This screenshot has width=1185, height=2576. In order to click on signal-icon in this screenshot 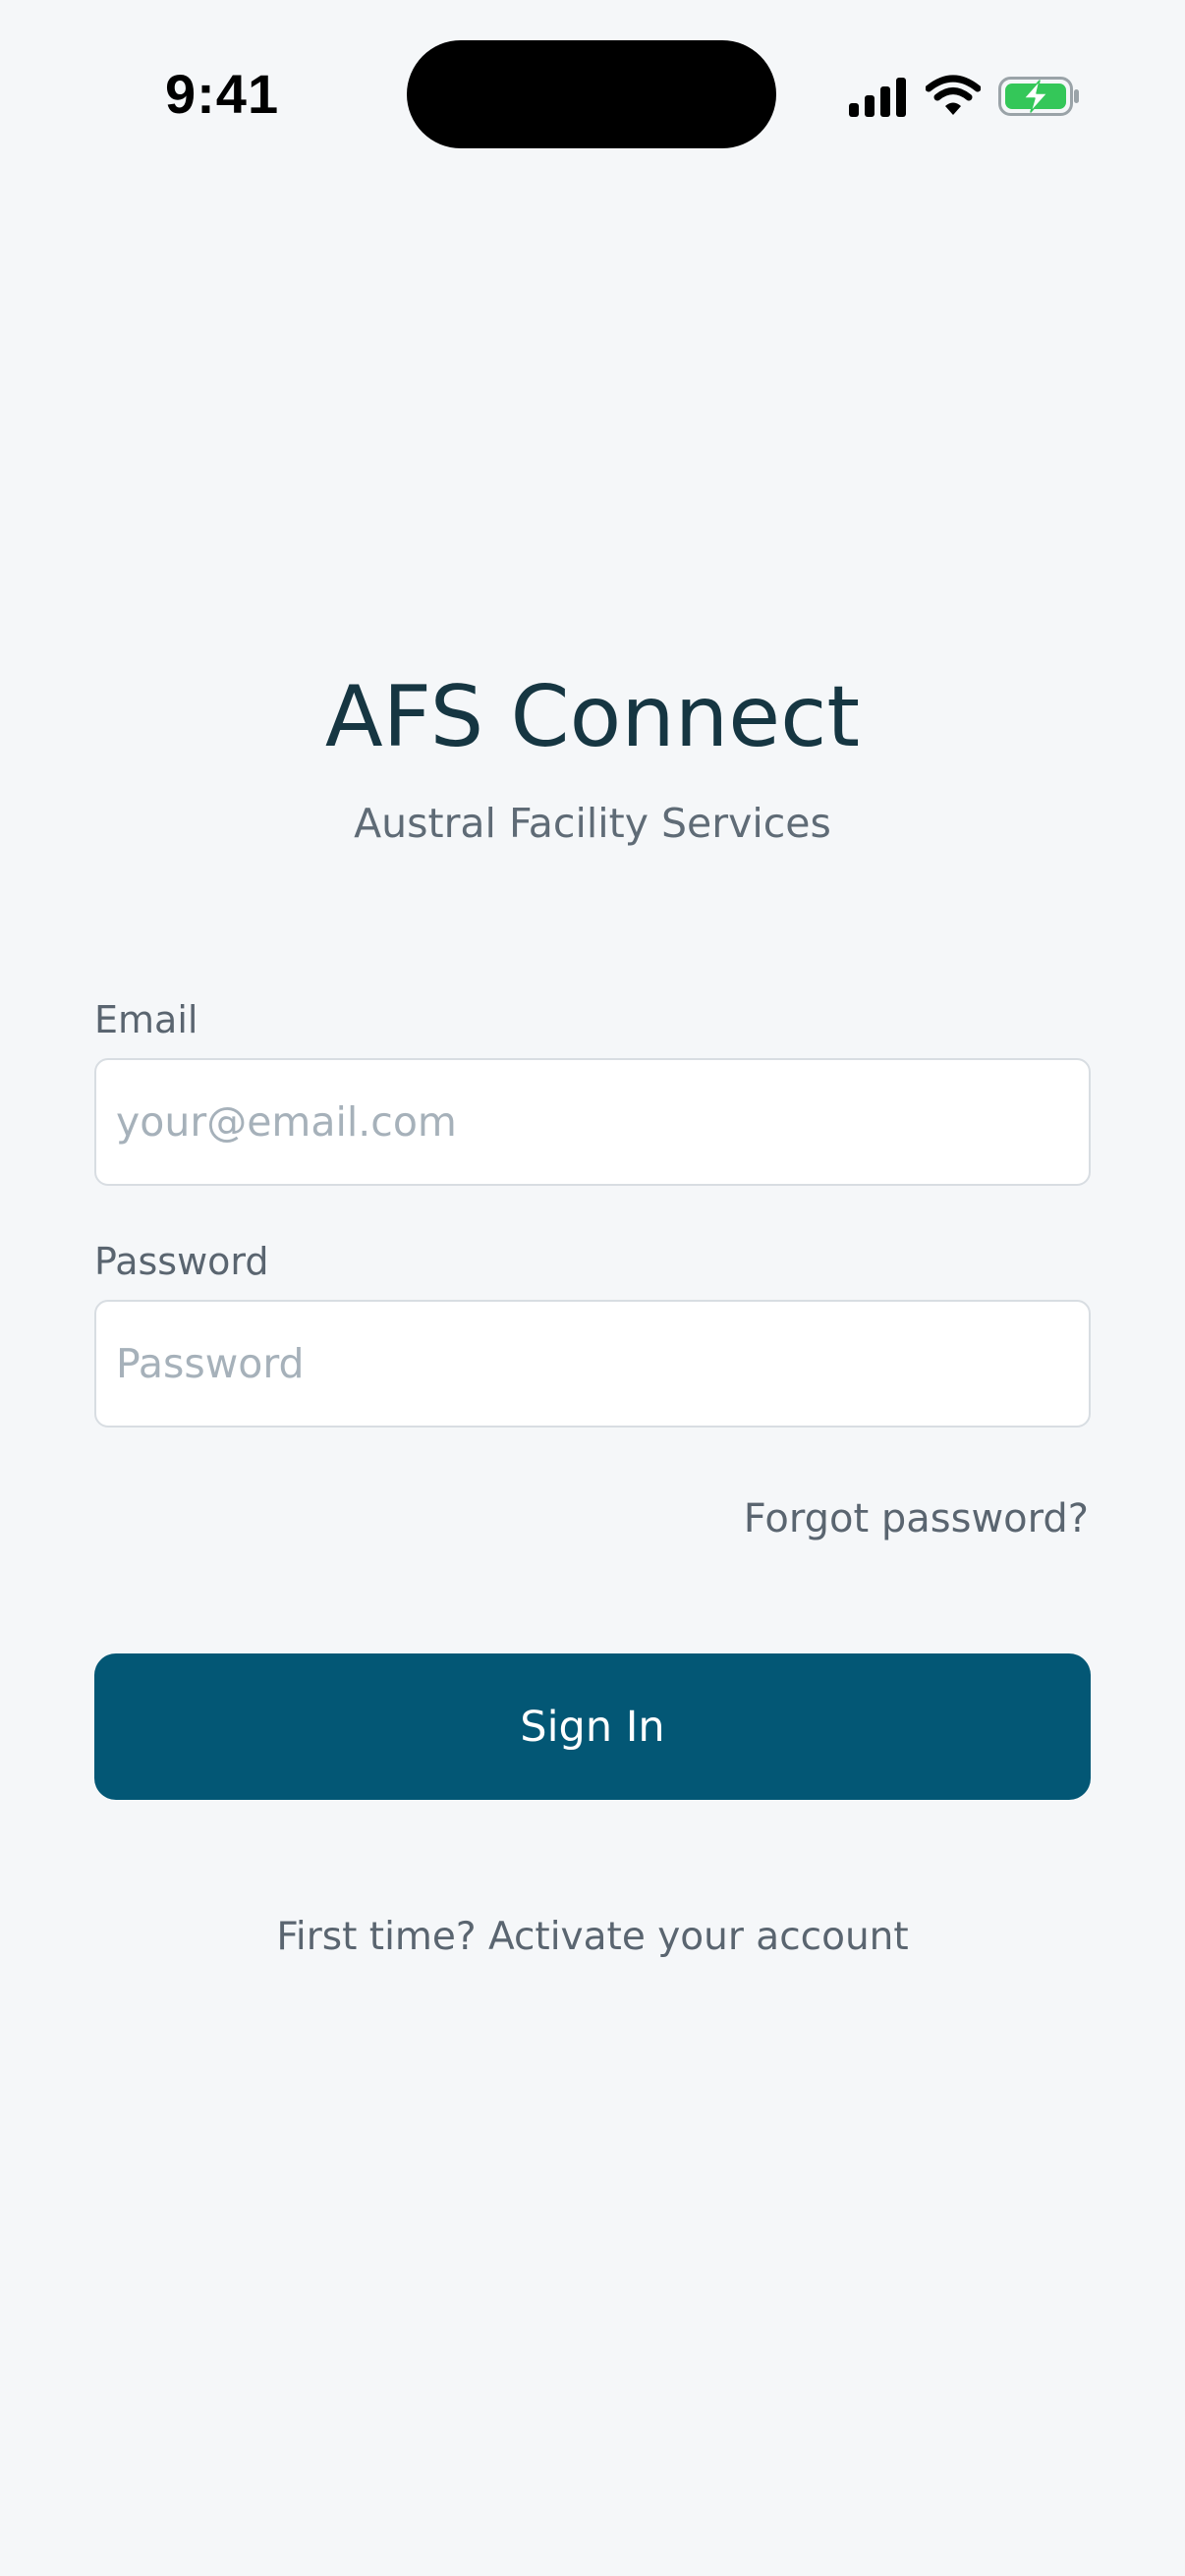, I will do `click(878, 97)`.